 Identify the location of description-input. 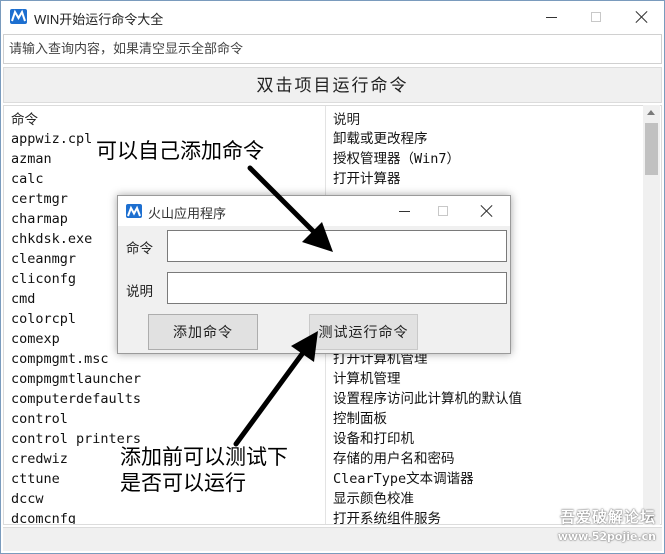
(337, 288).